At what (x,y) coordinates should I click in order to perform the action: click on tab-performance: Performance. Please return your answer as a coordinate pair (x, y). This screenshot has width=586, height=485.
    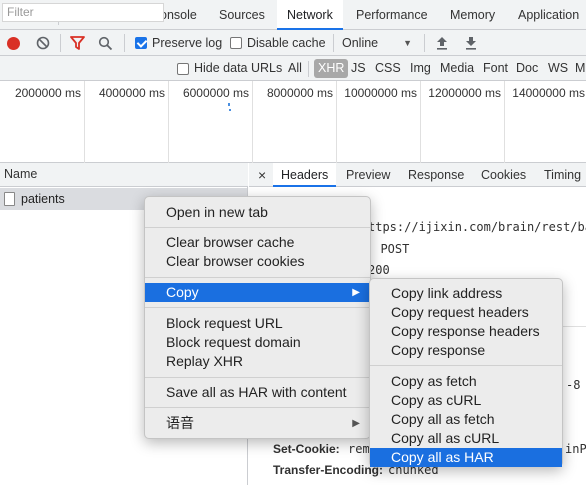
    Looking at the image, I should click on (392, 15).